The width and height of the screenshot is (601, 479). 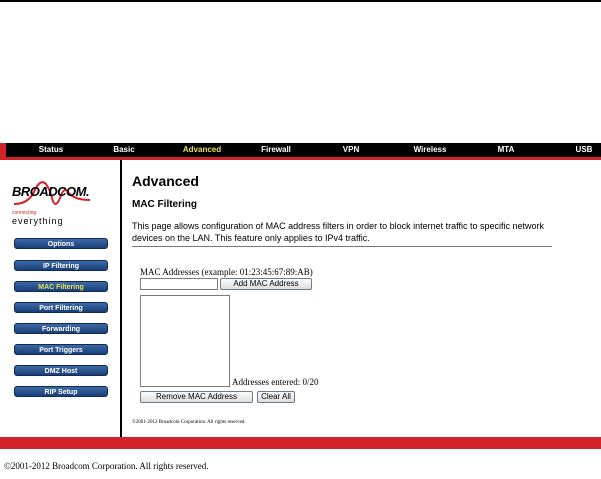 I want to click on sidebar-item-ip-filtering: IP Filtering, so click(x=61, y=265).